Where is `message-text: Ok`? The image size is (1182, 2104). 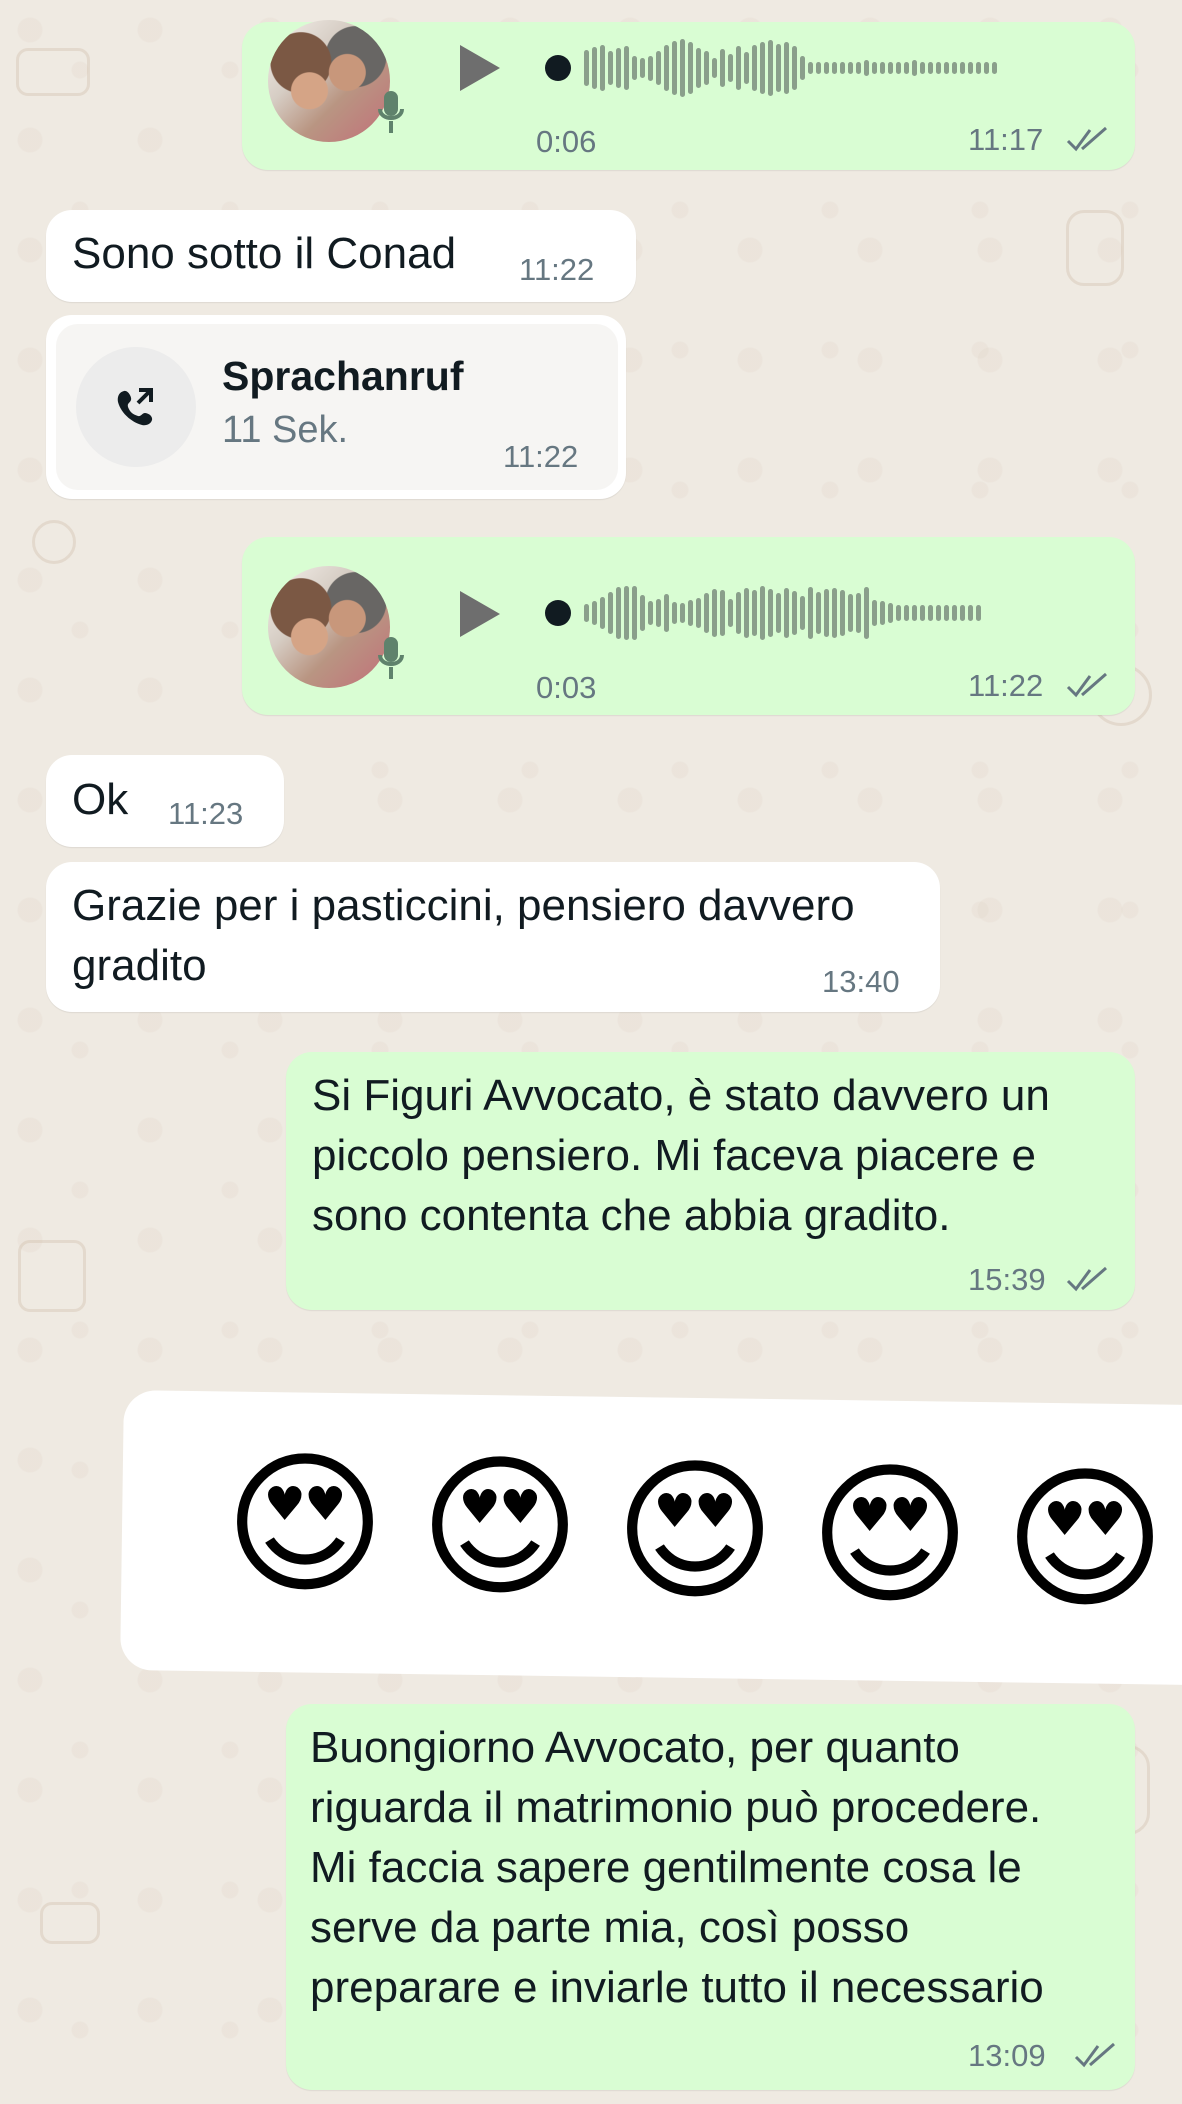 message-text: Ok is located at coordinates (100, 799).